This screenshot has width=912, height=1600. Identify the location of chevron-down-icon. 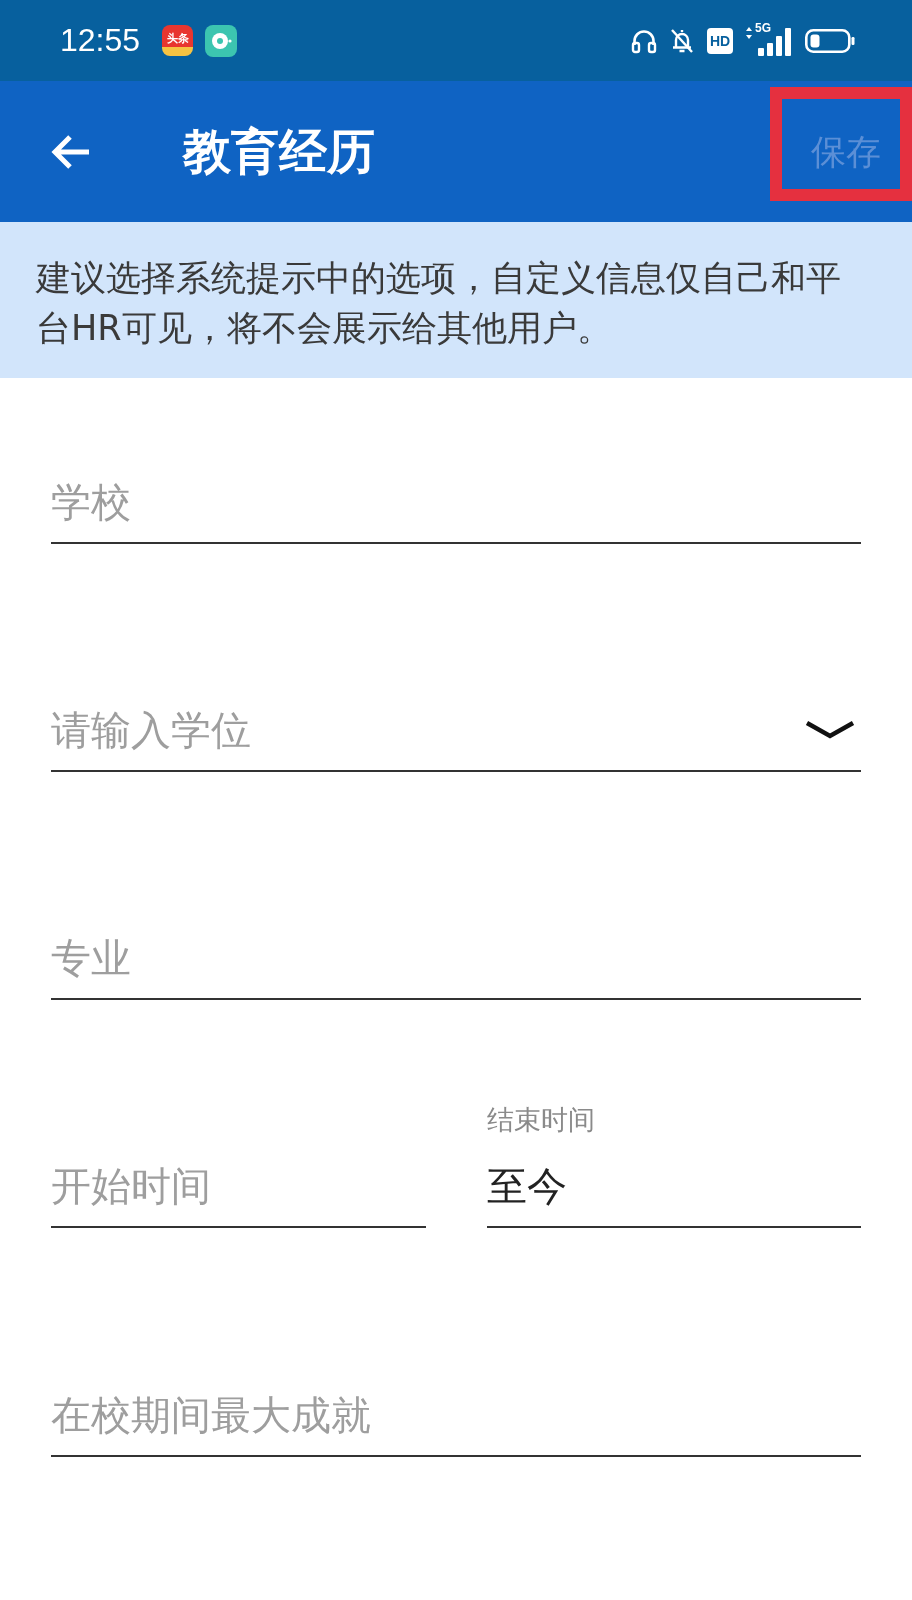
(830, 730).